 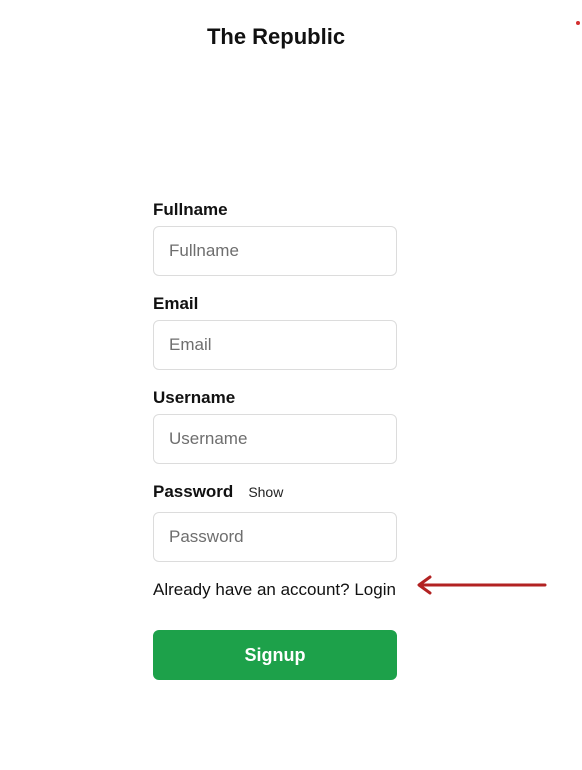 What do you see at coordinates (578, 23) in the screenshot?
I see `corner-dot` at bounding box center [578, 23].